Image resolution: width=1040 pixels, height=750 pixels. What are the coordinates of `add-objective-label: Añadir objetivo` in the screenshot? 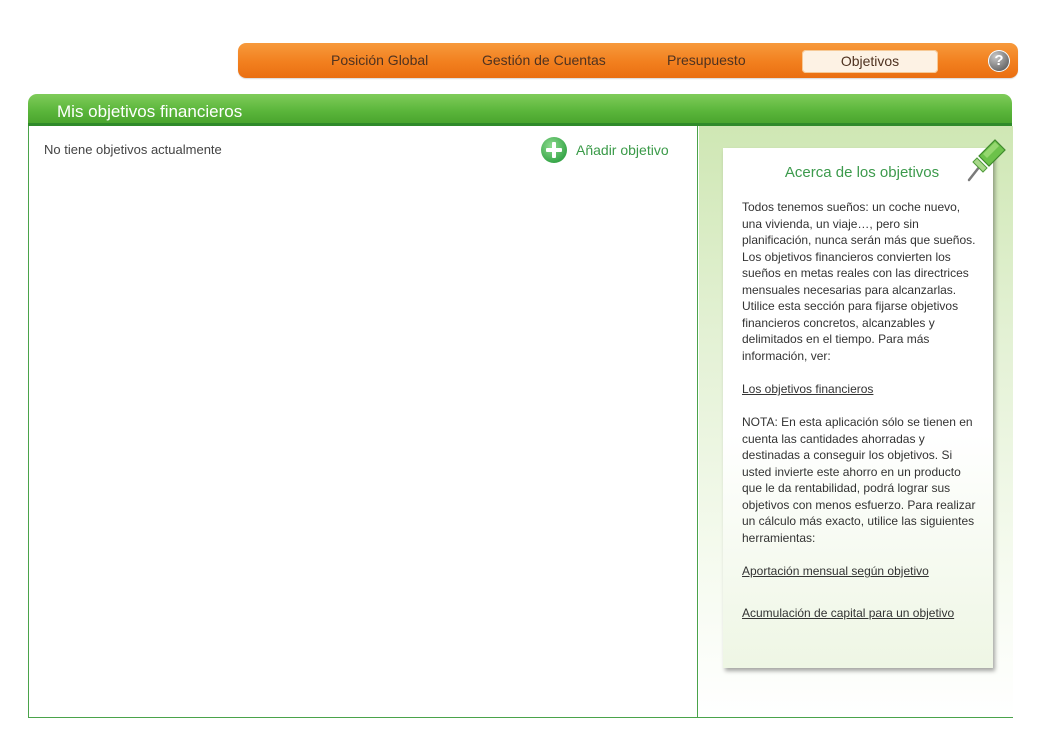 It's located at (622, 150).